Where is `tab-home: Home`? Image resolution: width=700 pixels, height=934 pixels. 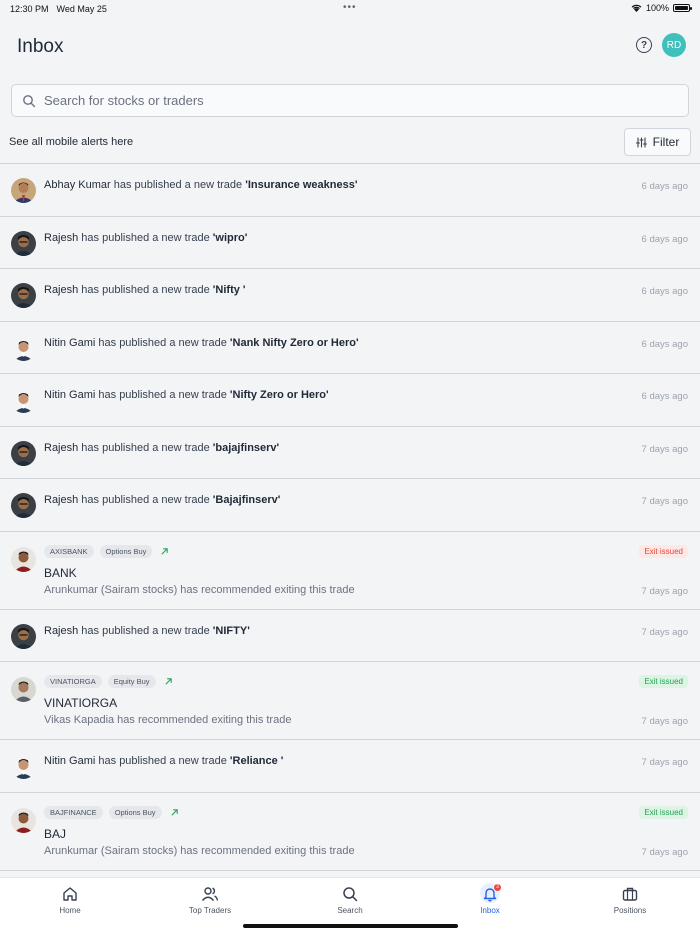 tab-home: Home is located at coordinates (70, 900).